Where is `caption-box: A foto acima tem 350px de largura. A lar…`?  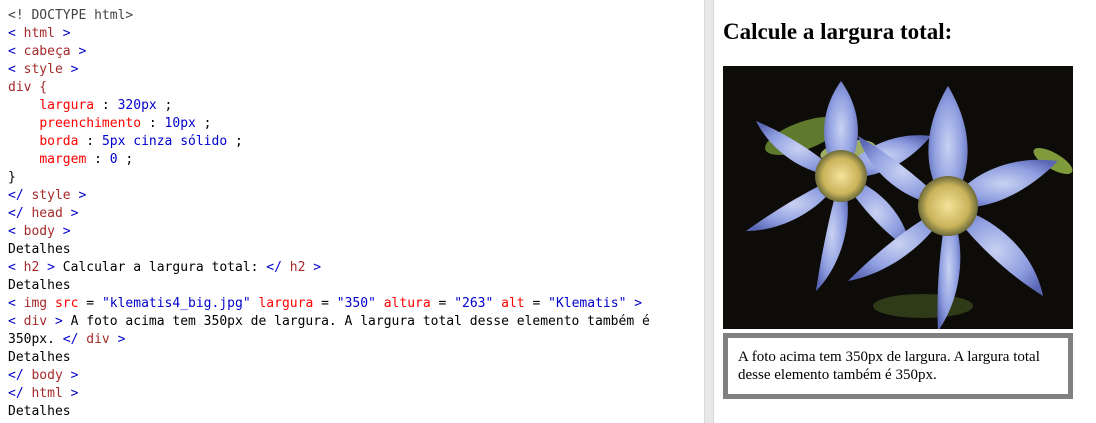 caption-box: A foto acima tem 350px de largura. A lar… is located at coordinates (898, 366).